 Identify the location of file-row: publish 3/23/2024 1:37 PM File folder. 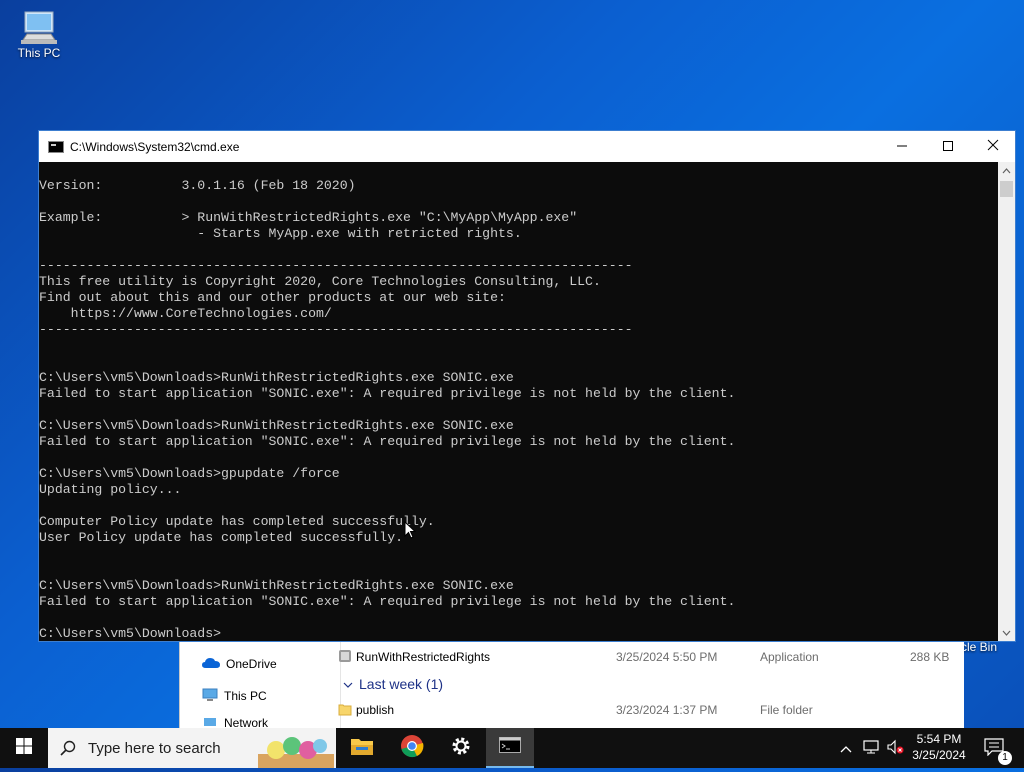
(642, 710).